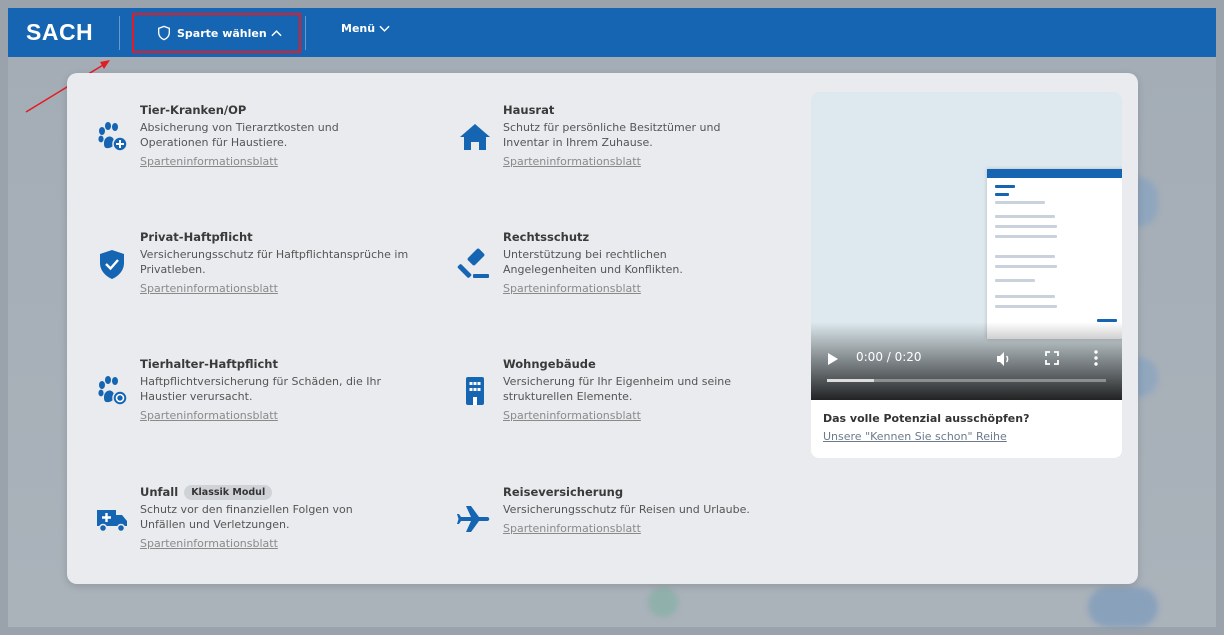  Describe the element at coordinates (915, 436) in the screenshot. I see `video-card-link: Unsere "Kennen Sie schon" Reihe` at that location.